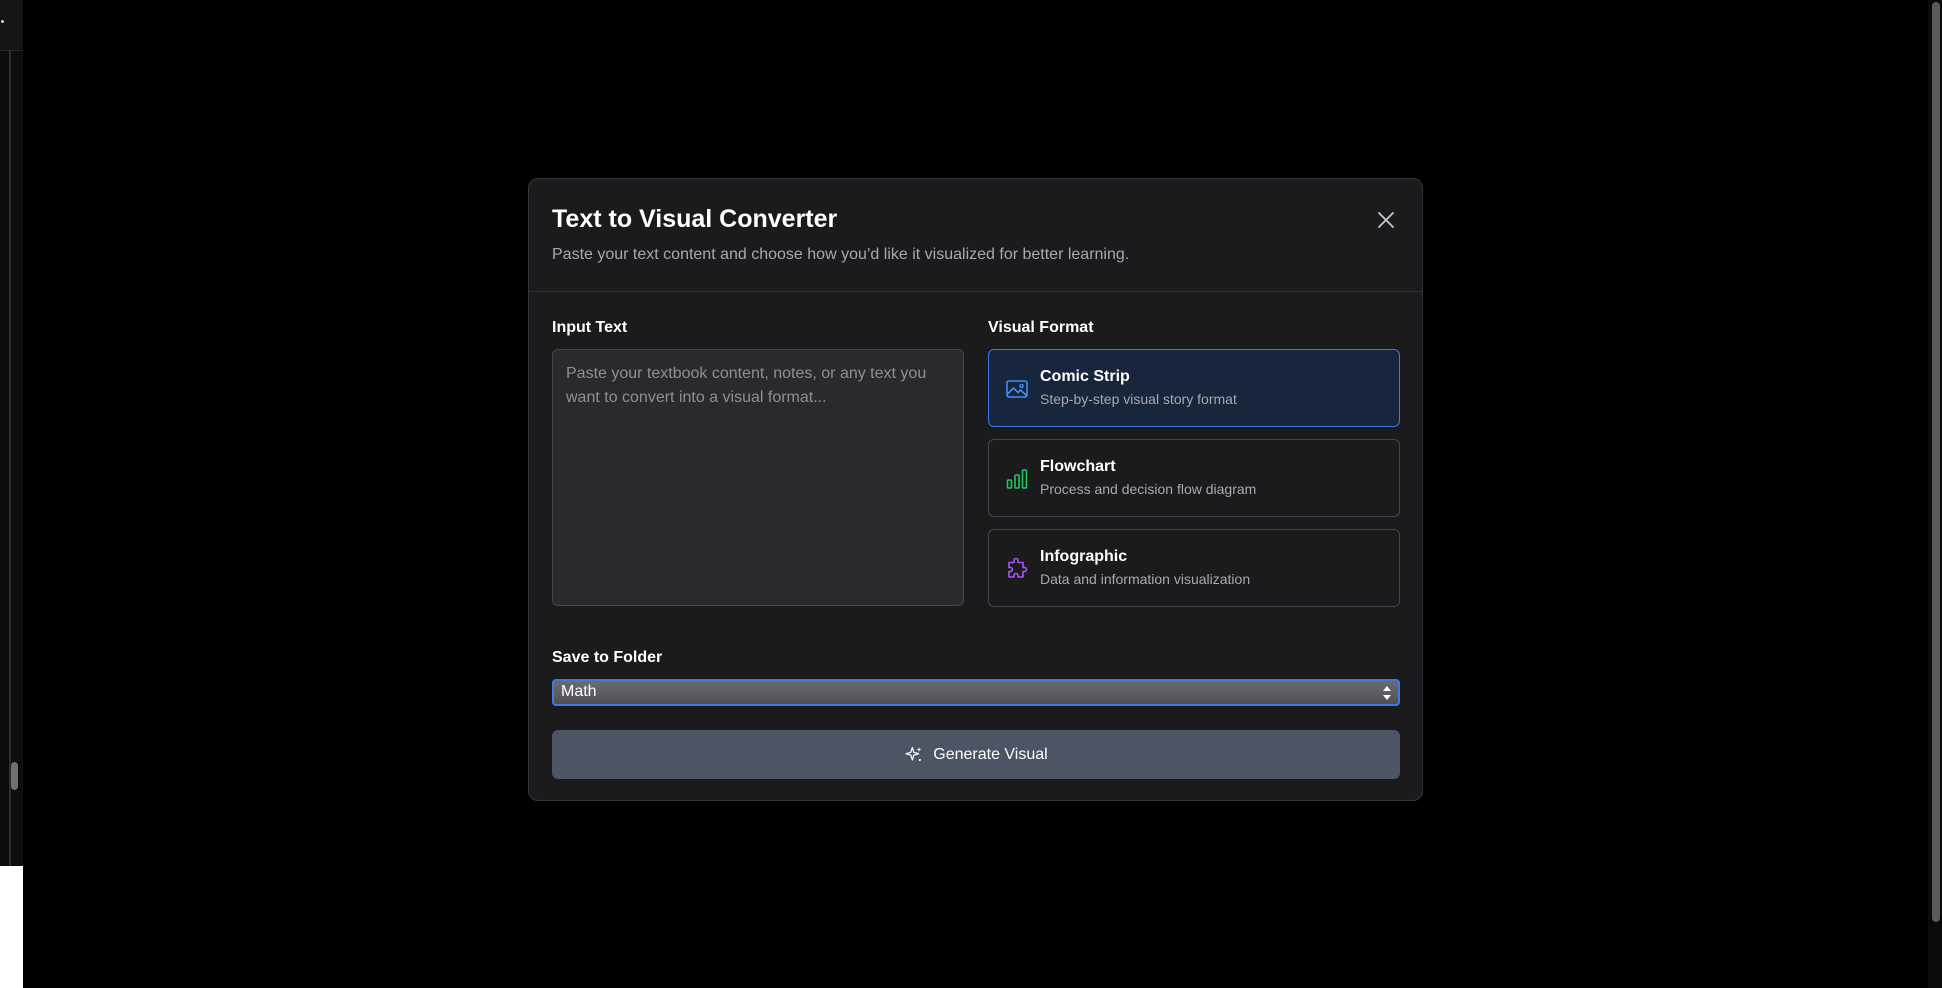 The width and height of the screenshot is (1942, 988). Describe the element at coordinates (1041, 327) in the screenshot. I see `visual-format-label: Visual Format` at that location.